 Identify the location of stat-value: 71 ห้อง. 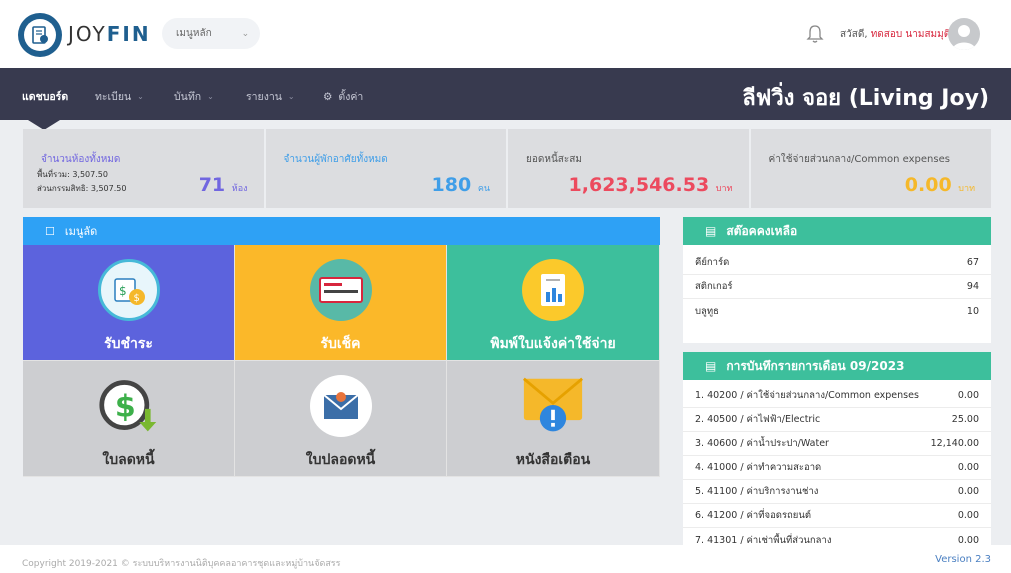
(223, 185).